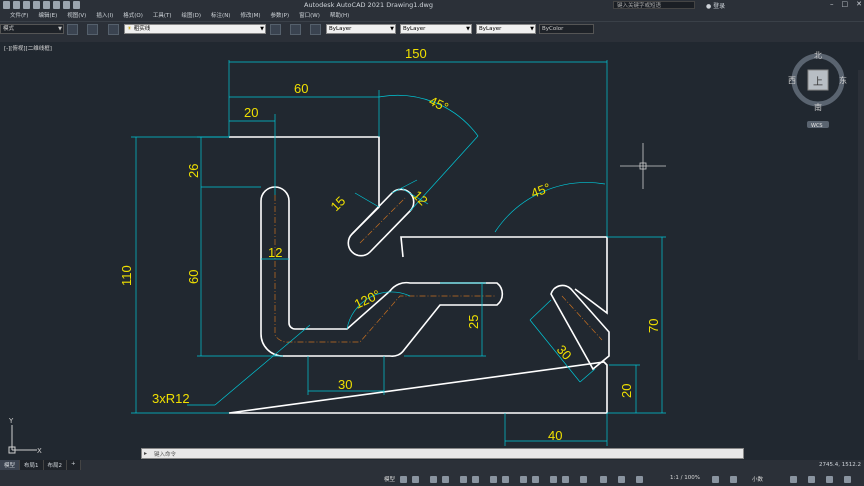  What do you see at coordinates (715, 5) in the screenshot?
I see `sign-in-button: ● 登录` at bounding box center [715, 5].